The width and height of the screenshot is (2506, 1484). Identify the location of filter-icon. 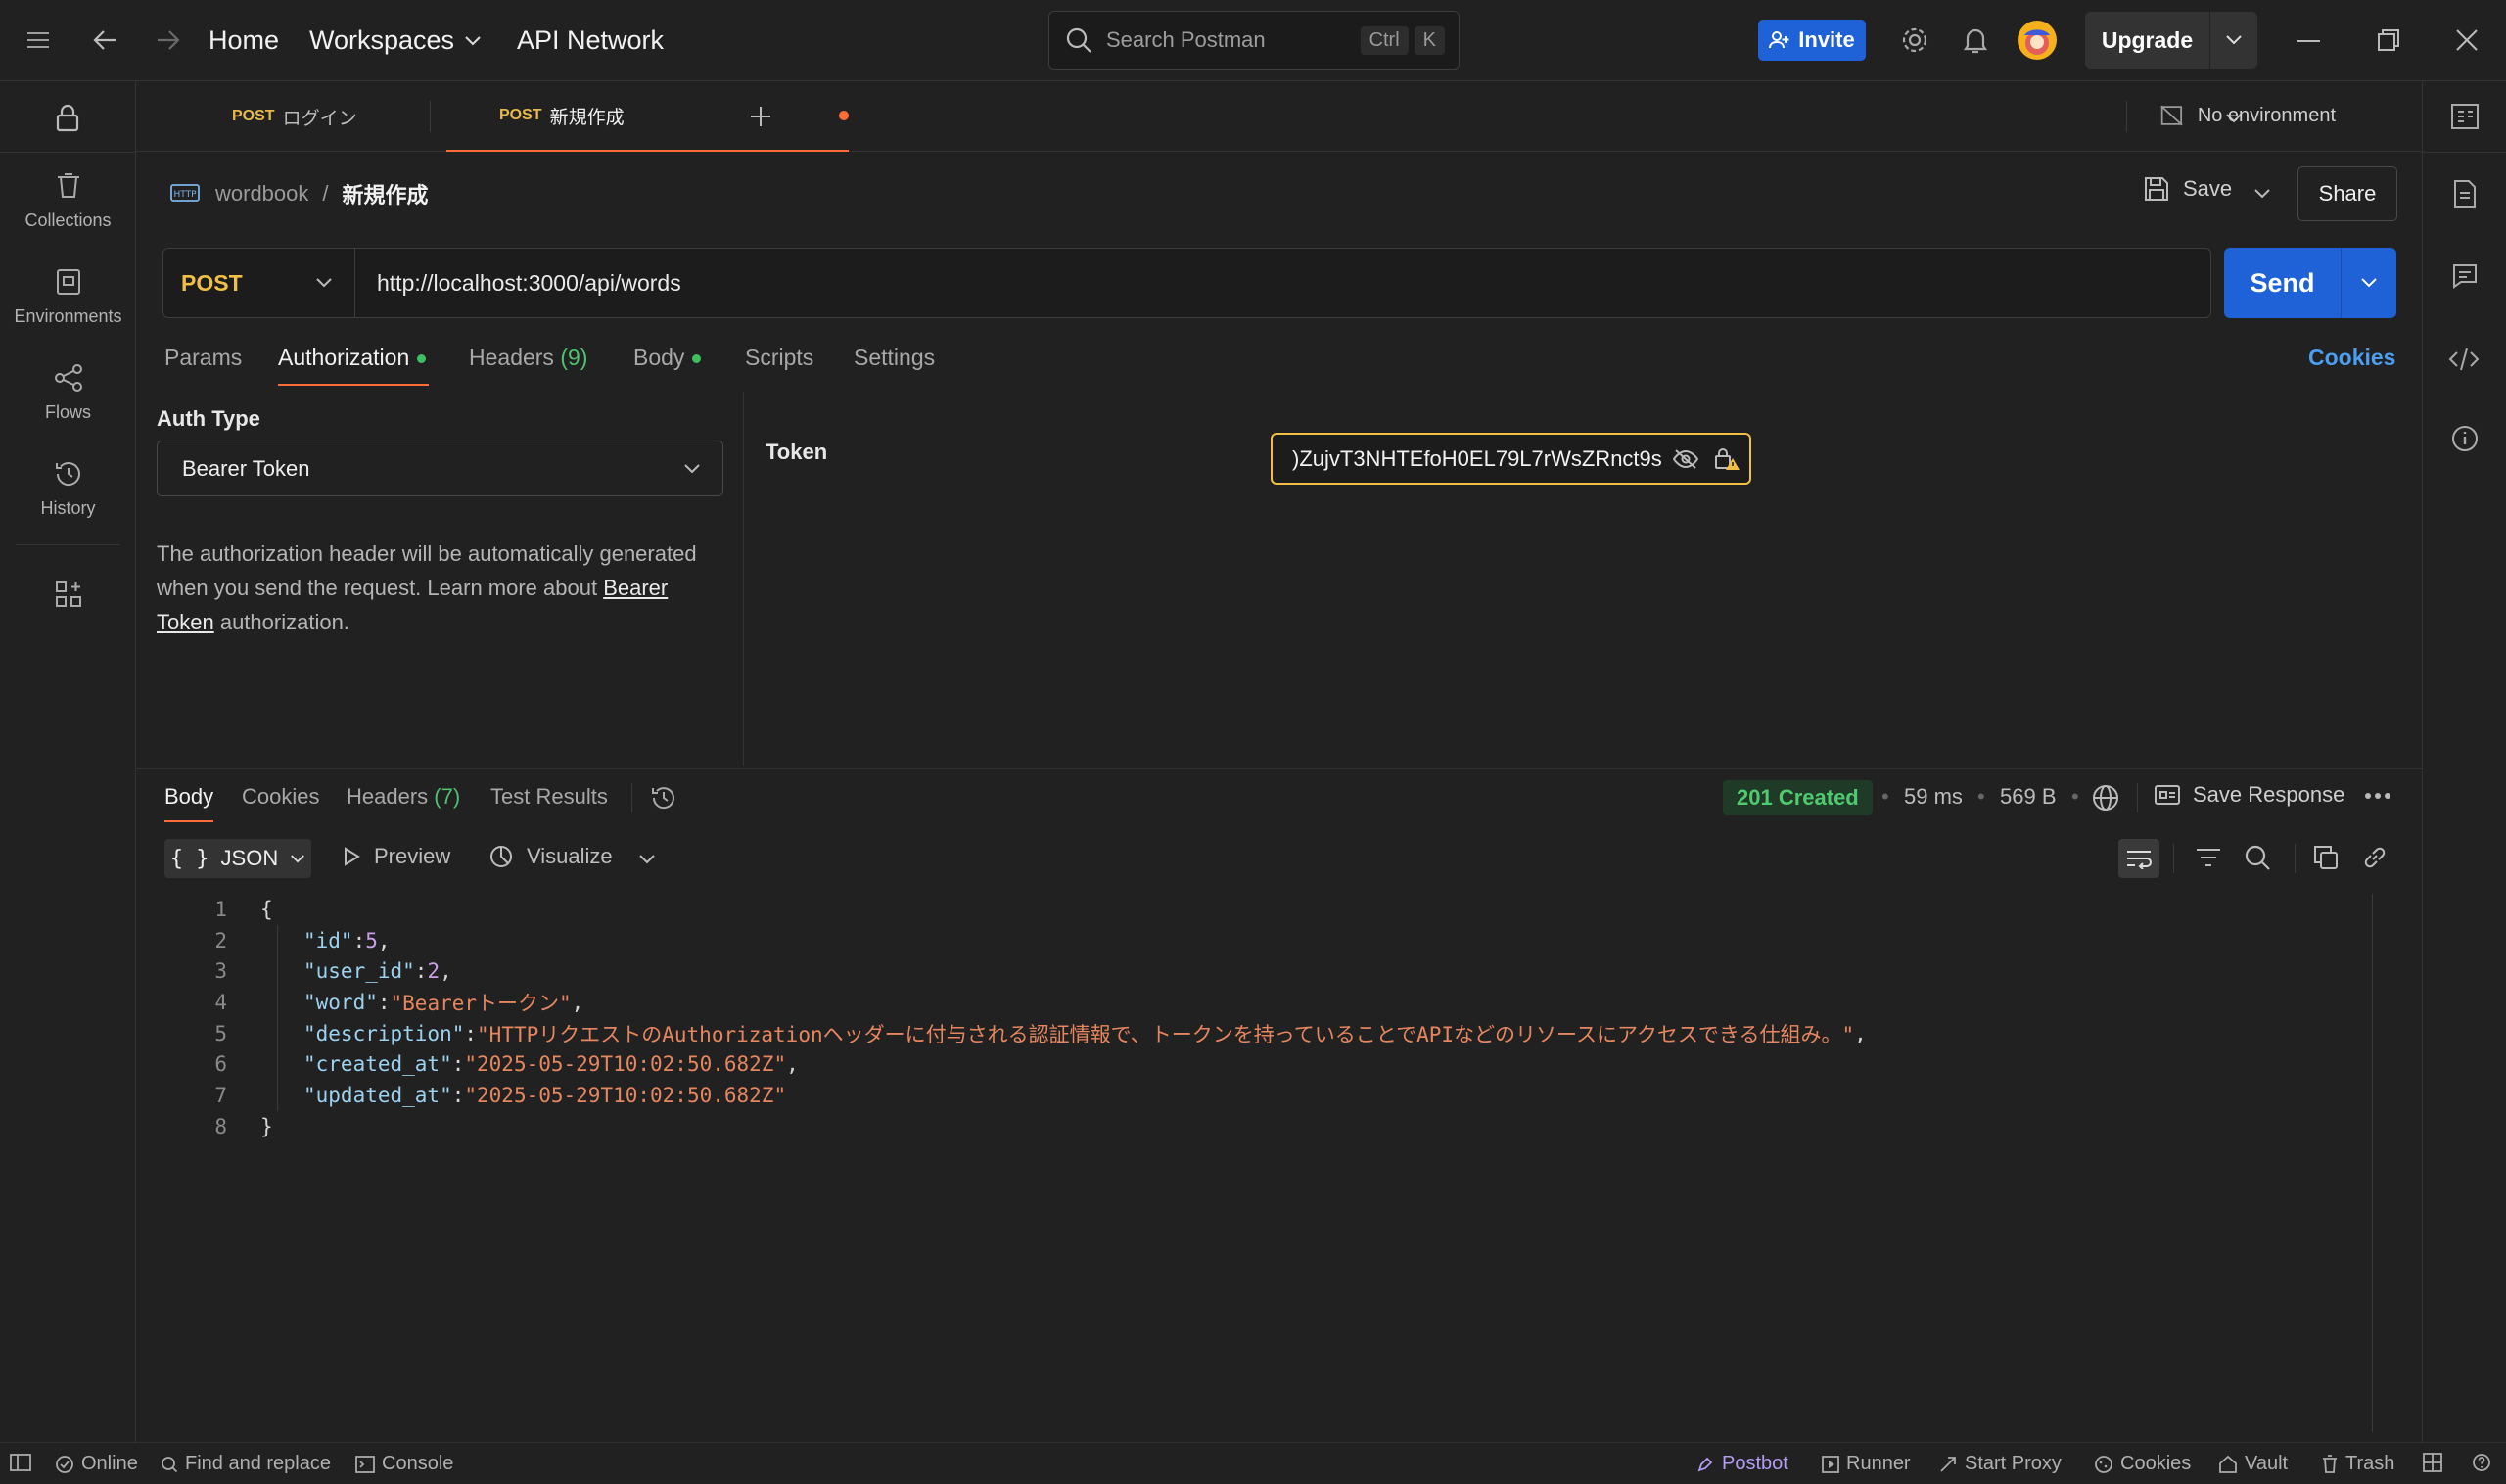
(2208, 857).